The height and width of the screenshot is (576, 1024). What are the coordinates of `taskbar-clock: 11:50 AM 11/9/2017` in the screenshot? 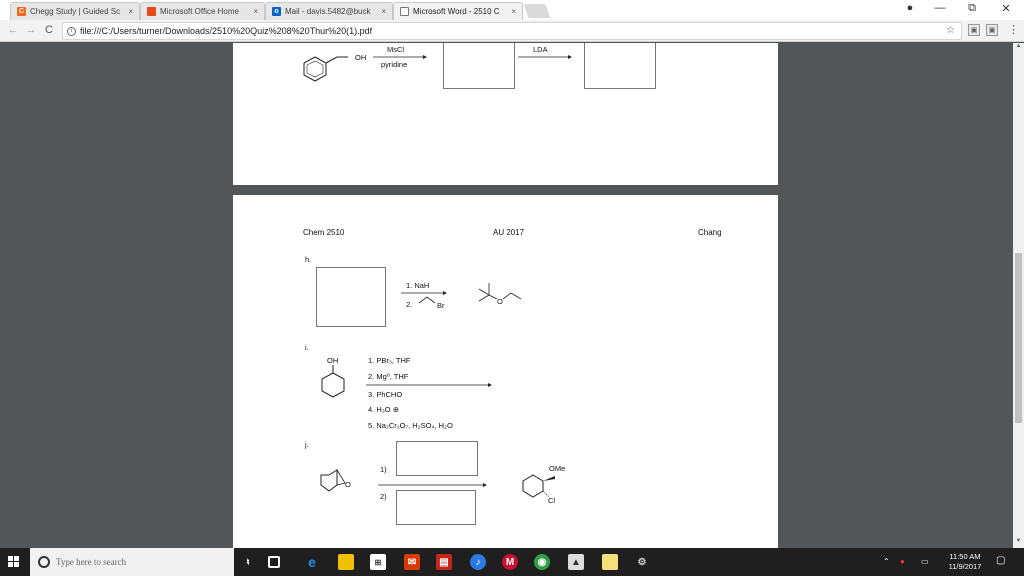 It's located at (965, 562).